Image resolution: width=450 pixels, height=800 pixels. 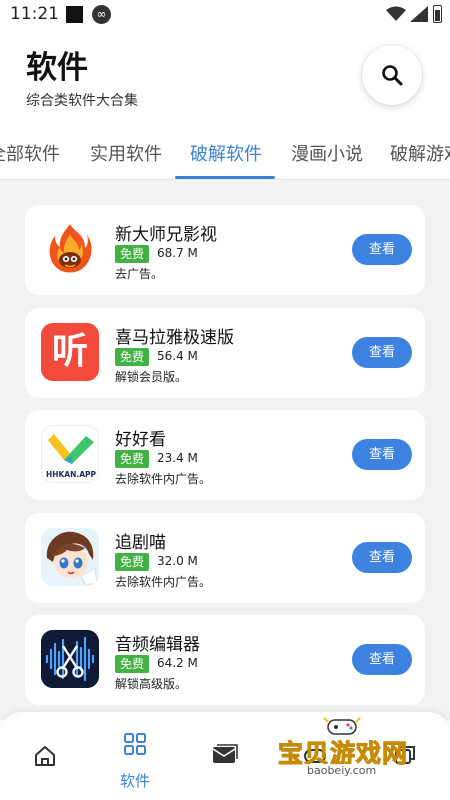 I want to click on status-time: 11:21, so click(x=34, y=14).